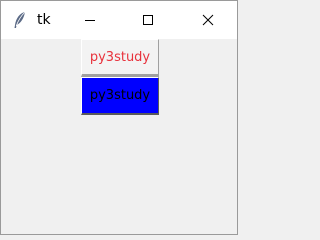 The height and width of the screenshot is (240, 320). I want to click on minimize-button, so click(90, 20).